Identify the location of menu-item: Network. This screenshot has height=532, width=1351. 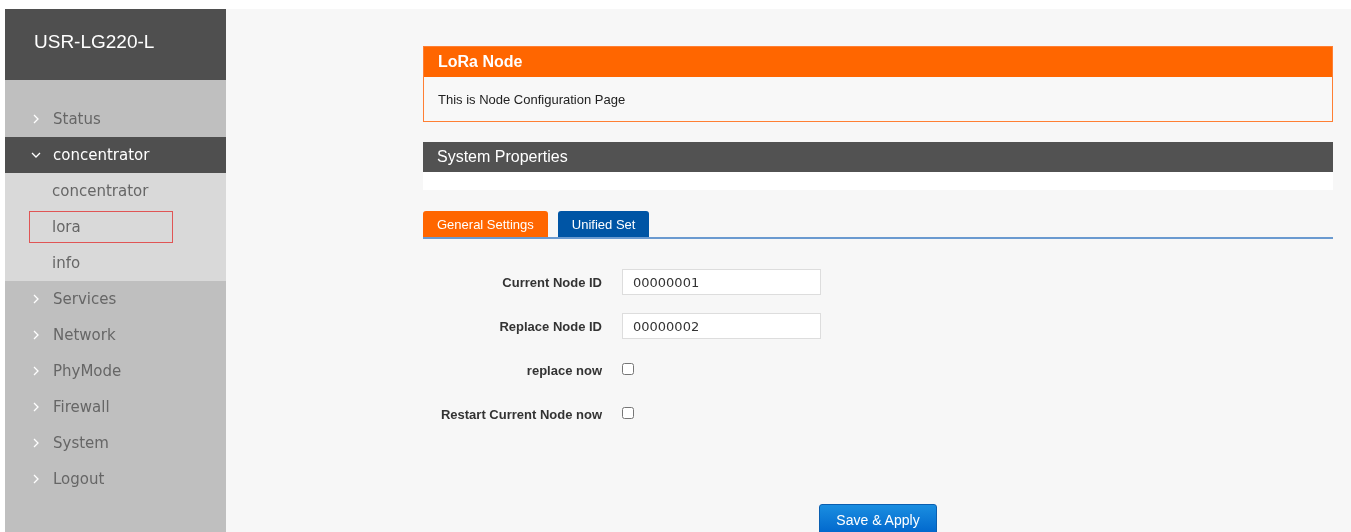
(115, 335).